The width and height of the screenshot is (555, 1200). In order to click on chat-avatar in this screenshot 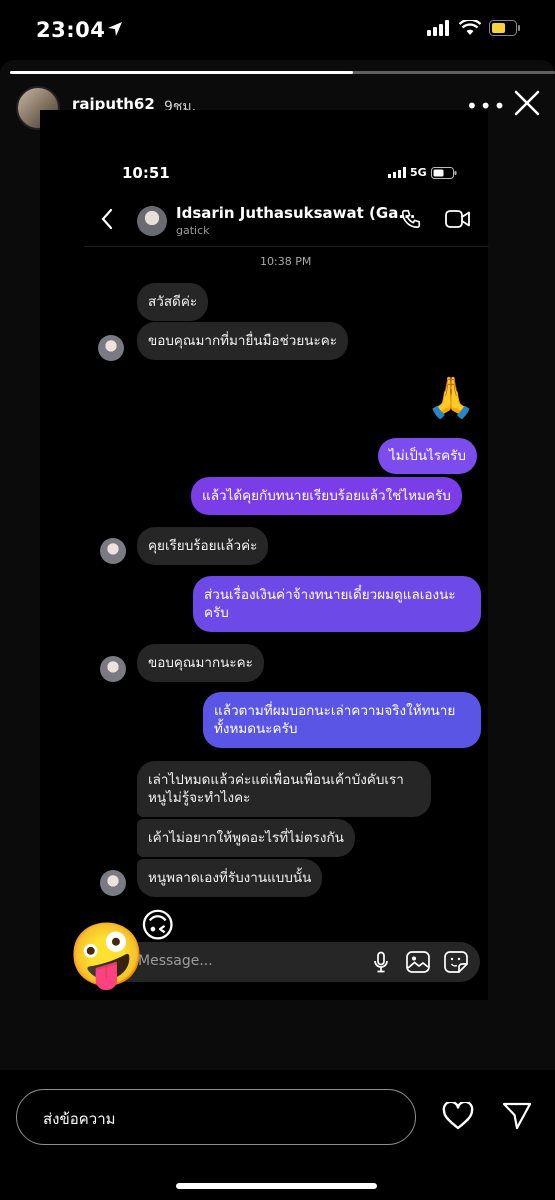, I will do `click(152, 221)`.